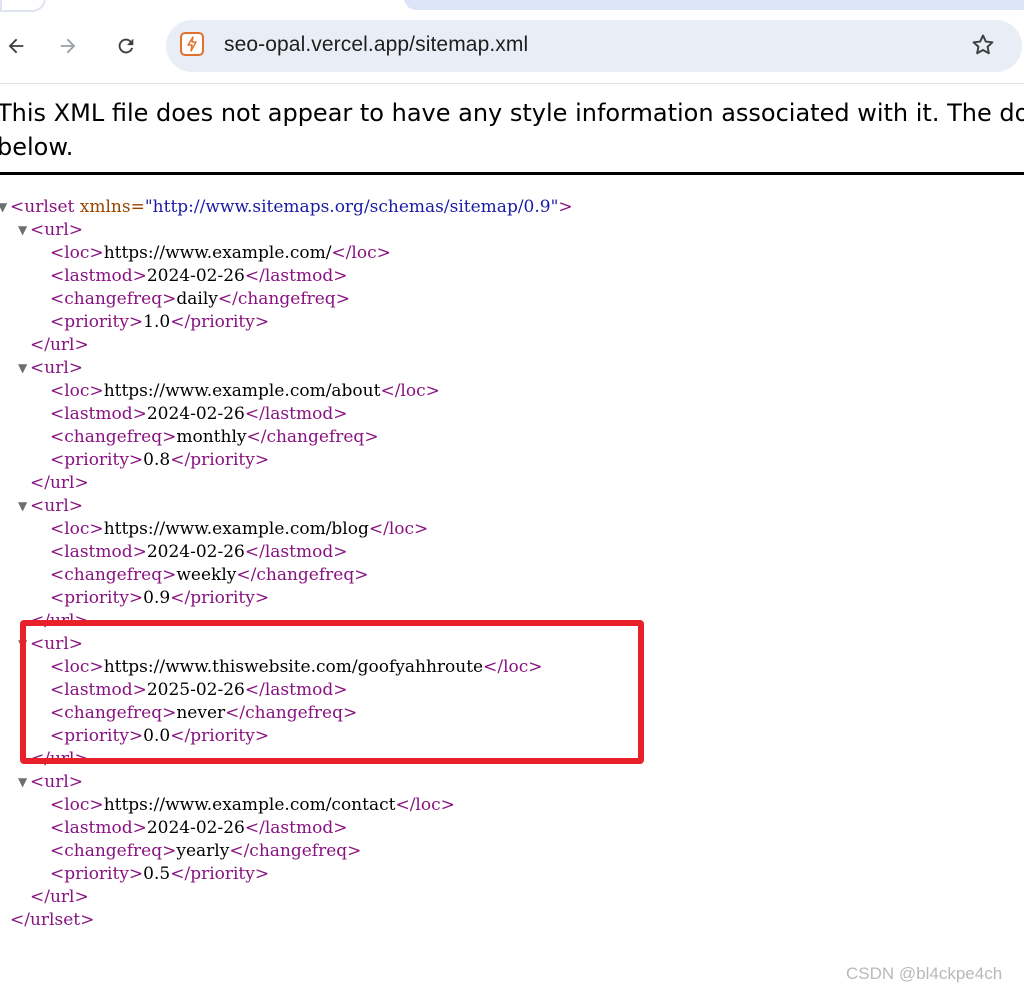 Image resolution: width=1024 pixels, height=994 pixels. Describe the element at coordinates (714, 5) in the screenshot. I see `active-tab` at that location.